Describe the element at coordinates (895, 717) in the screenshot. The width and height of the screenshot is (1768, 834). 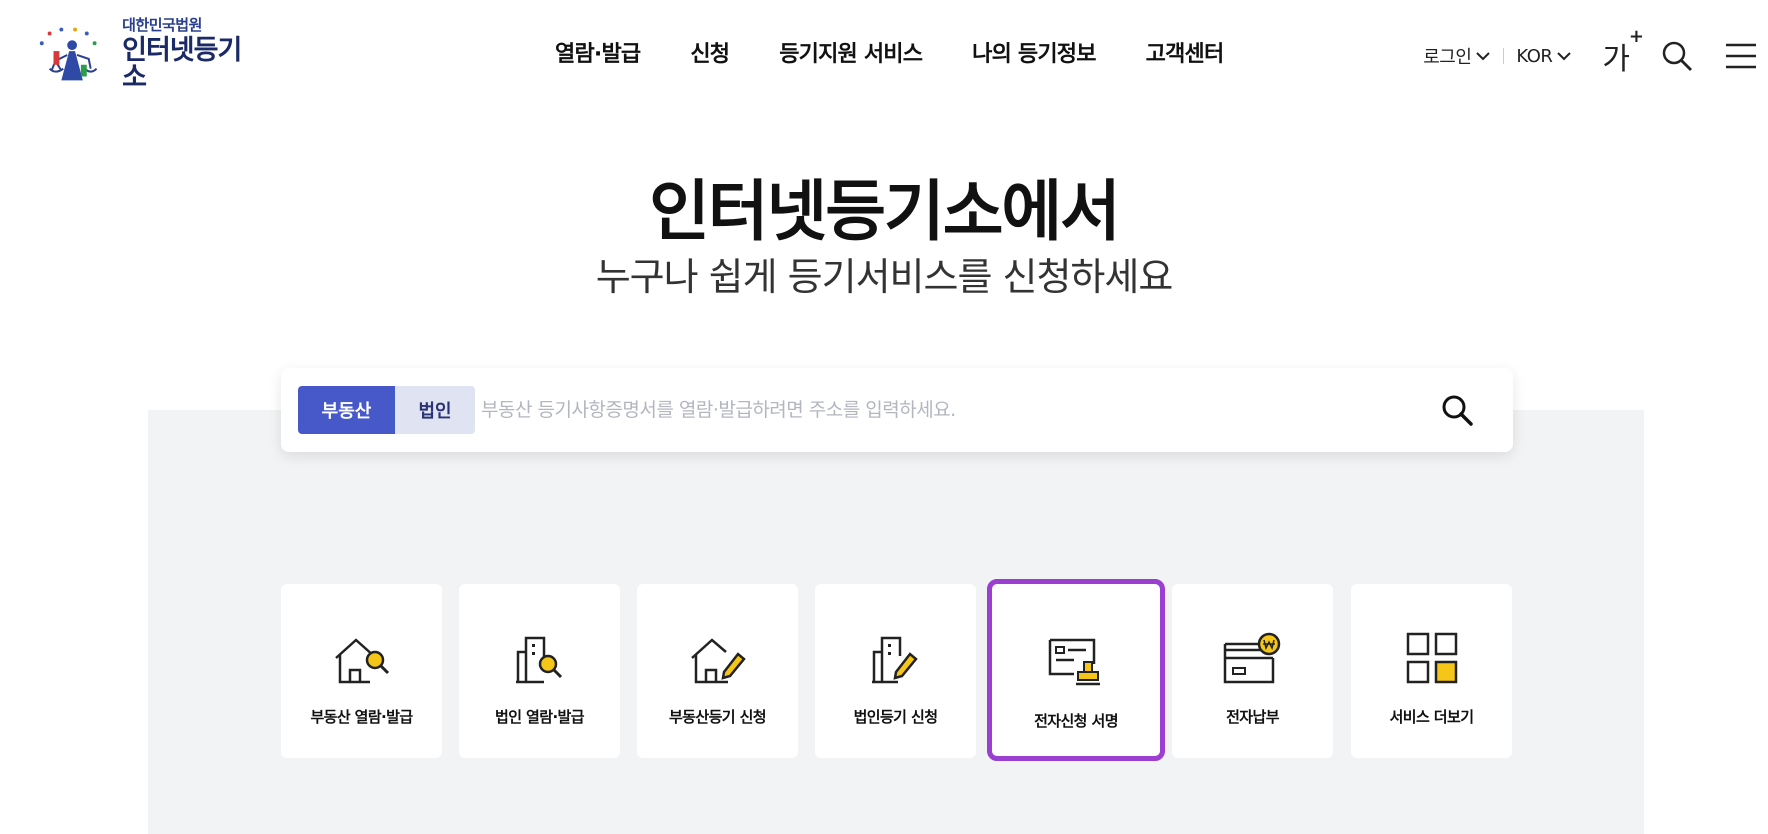
I see `card-label: 법인등기 신청` at that location.